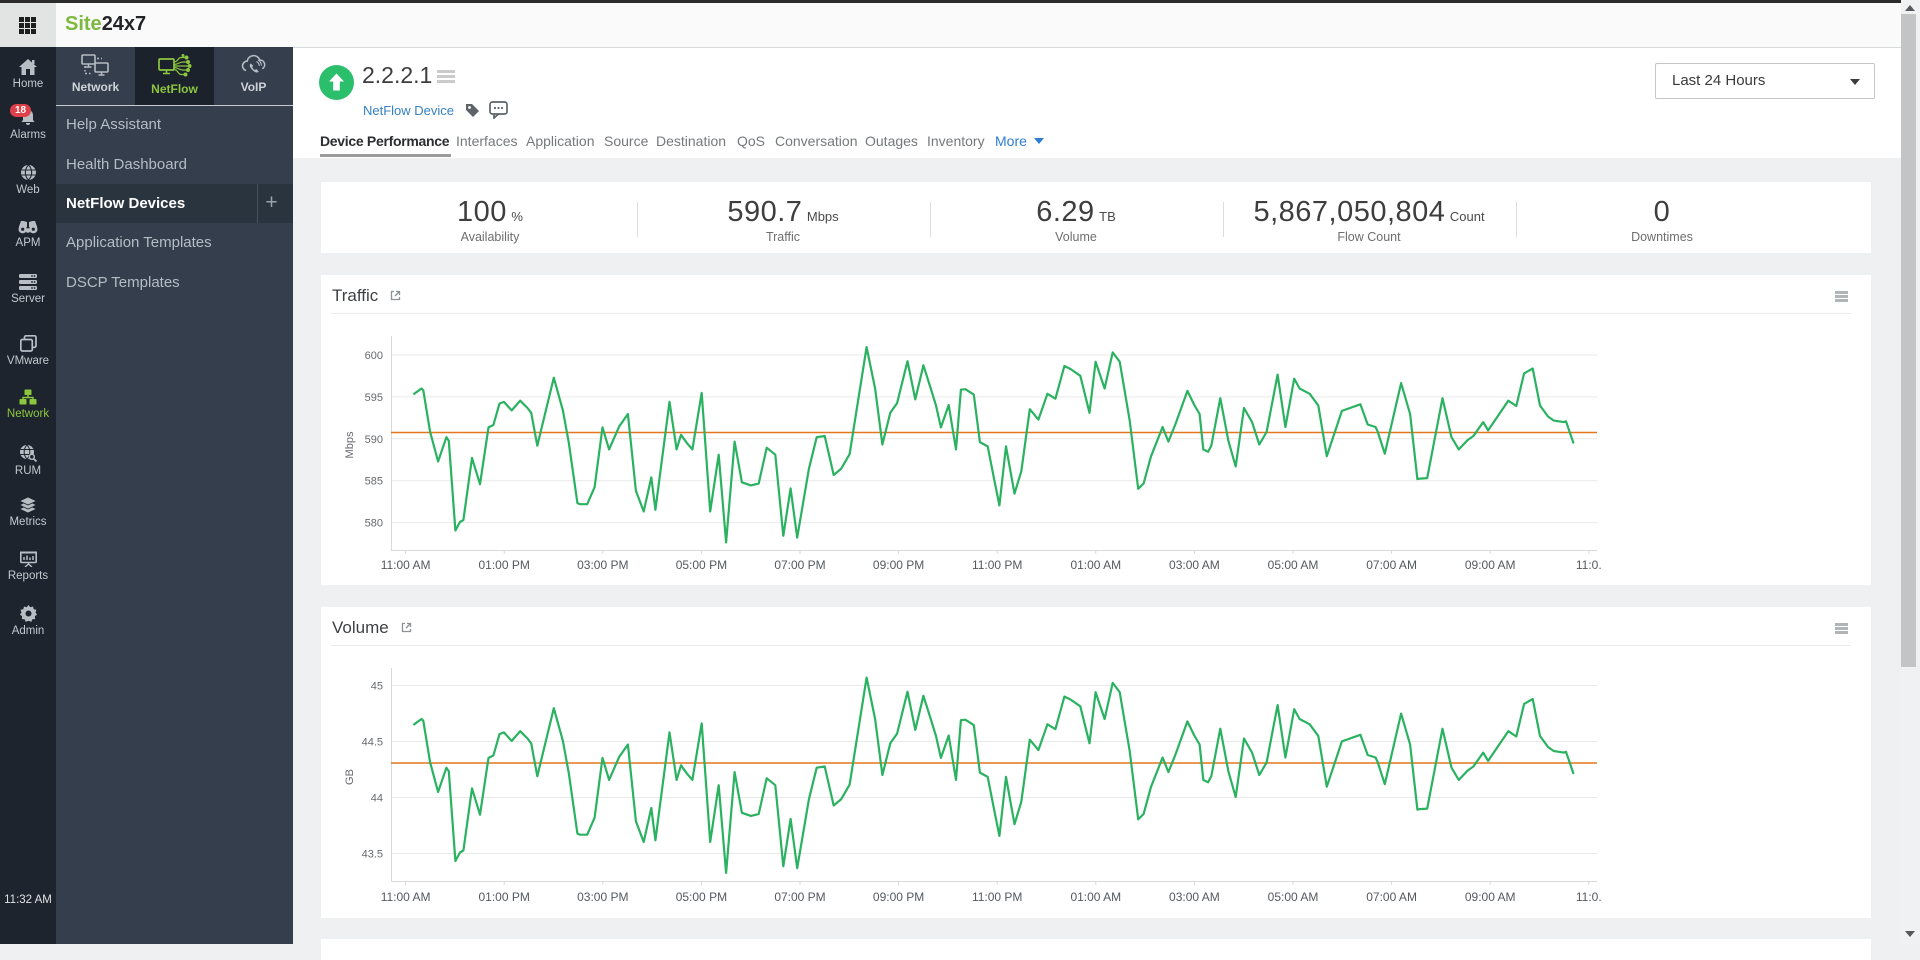 This screenshot has height=960, width=1920. I want to click on svg-text: 45, so click(377, 687).